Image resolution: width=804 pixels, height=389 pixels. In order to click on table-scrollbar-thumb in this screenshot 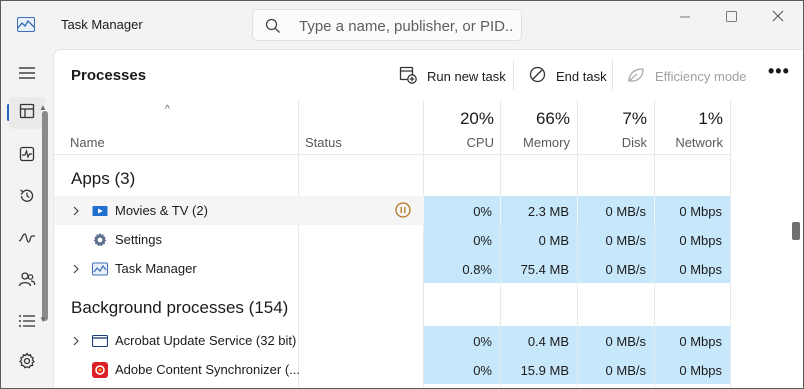, I will do `click(796, 231)`.